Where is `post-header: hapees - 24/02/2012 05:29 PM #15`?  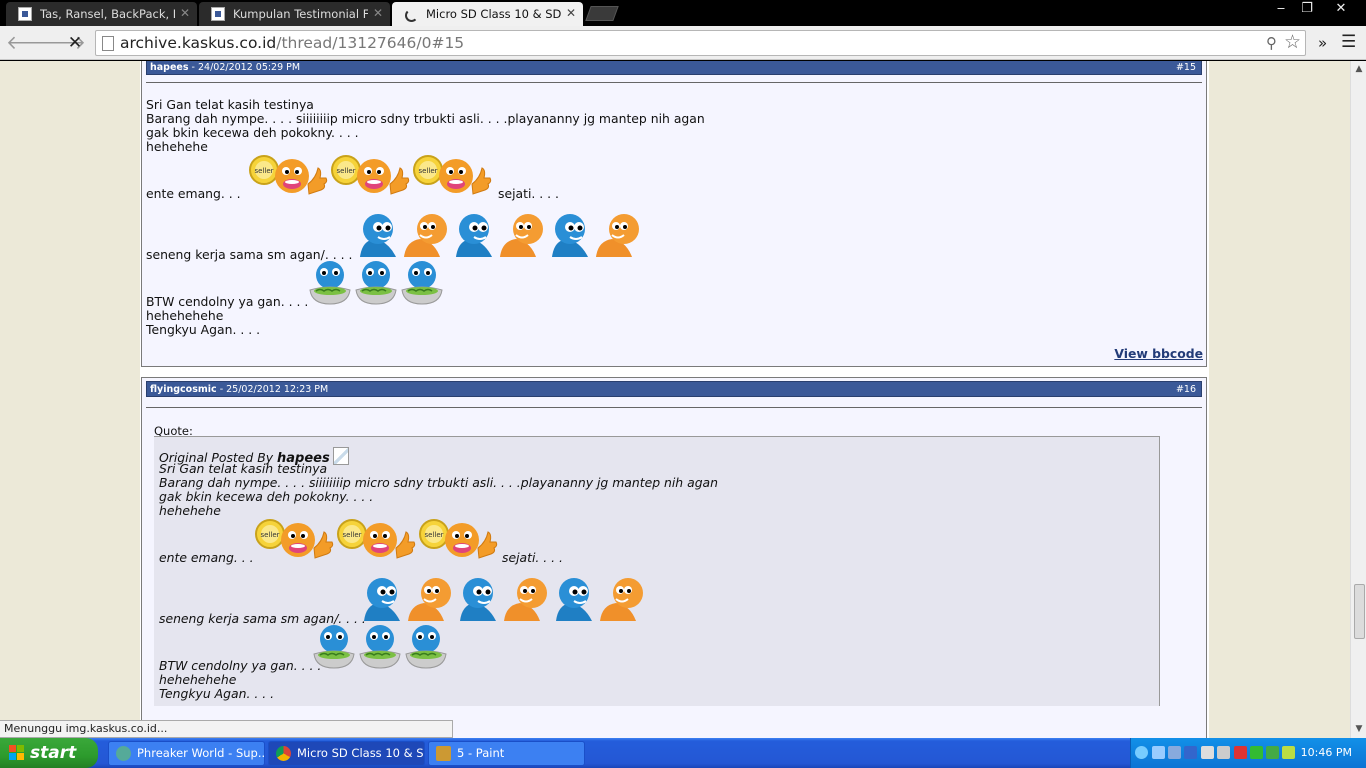
post-header: hapees - 24/02/2012 05:29 PM #15 is located at coordinates (674, 68).